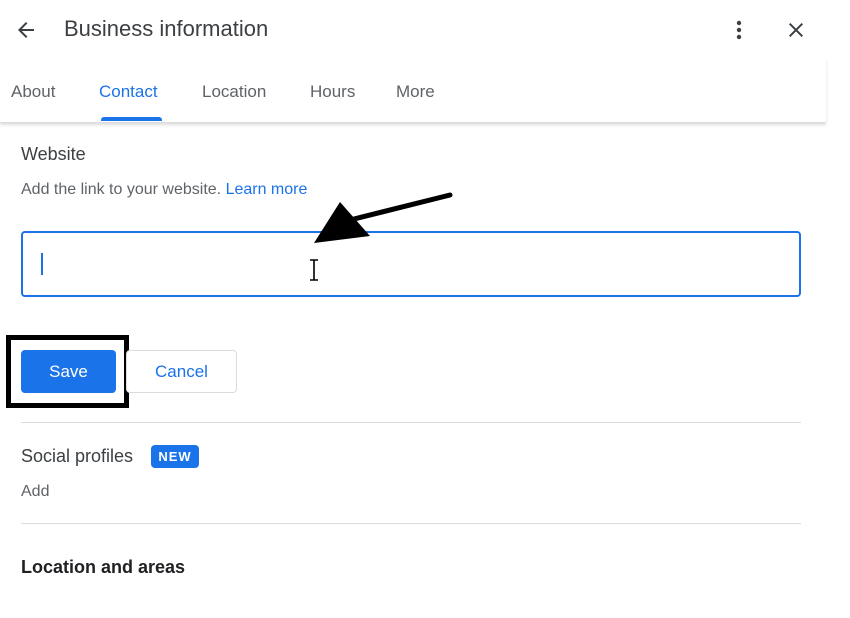 The height and width of the screenshot is (618, 850). Describe the element at coordinates (166, 28) in the screenshot. I see `page-title: Business information` at that location.